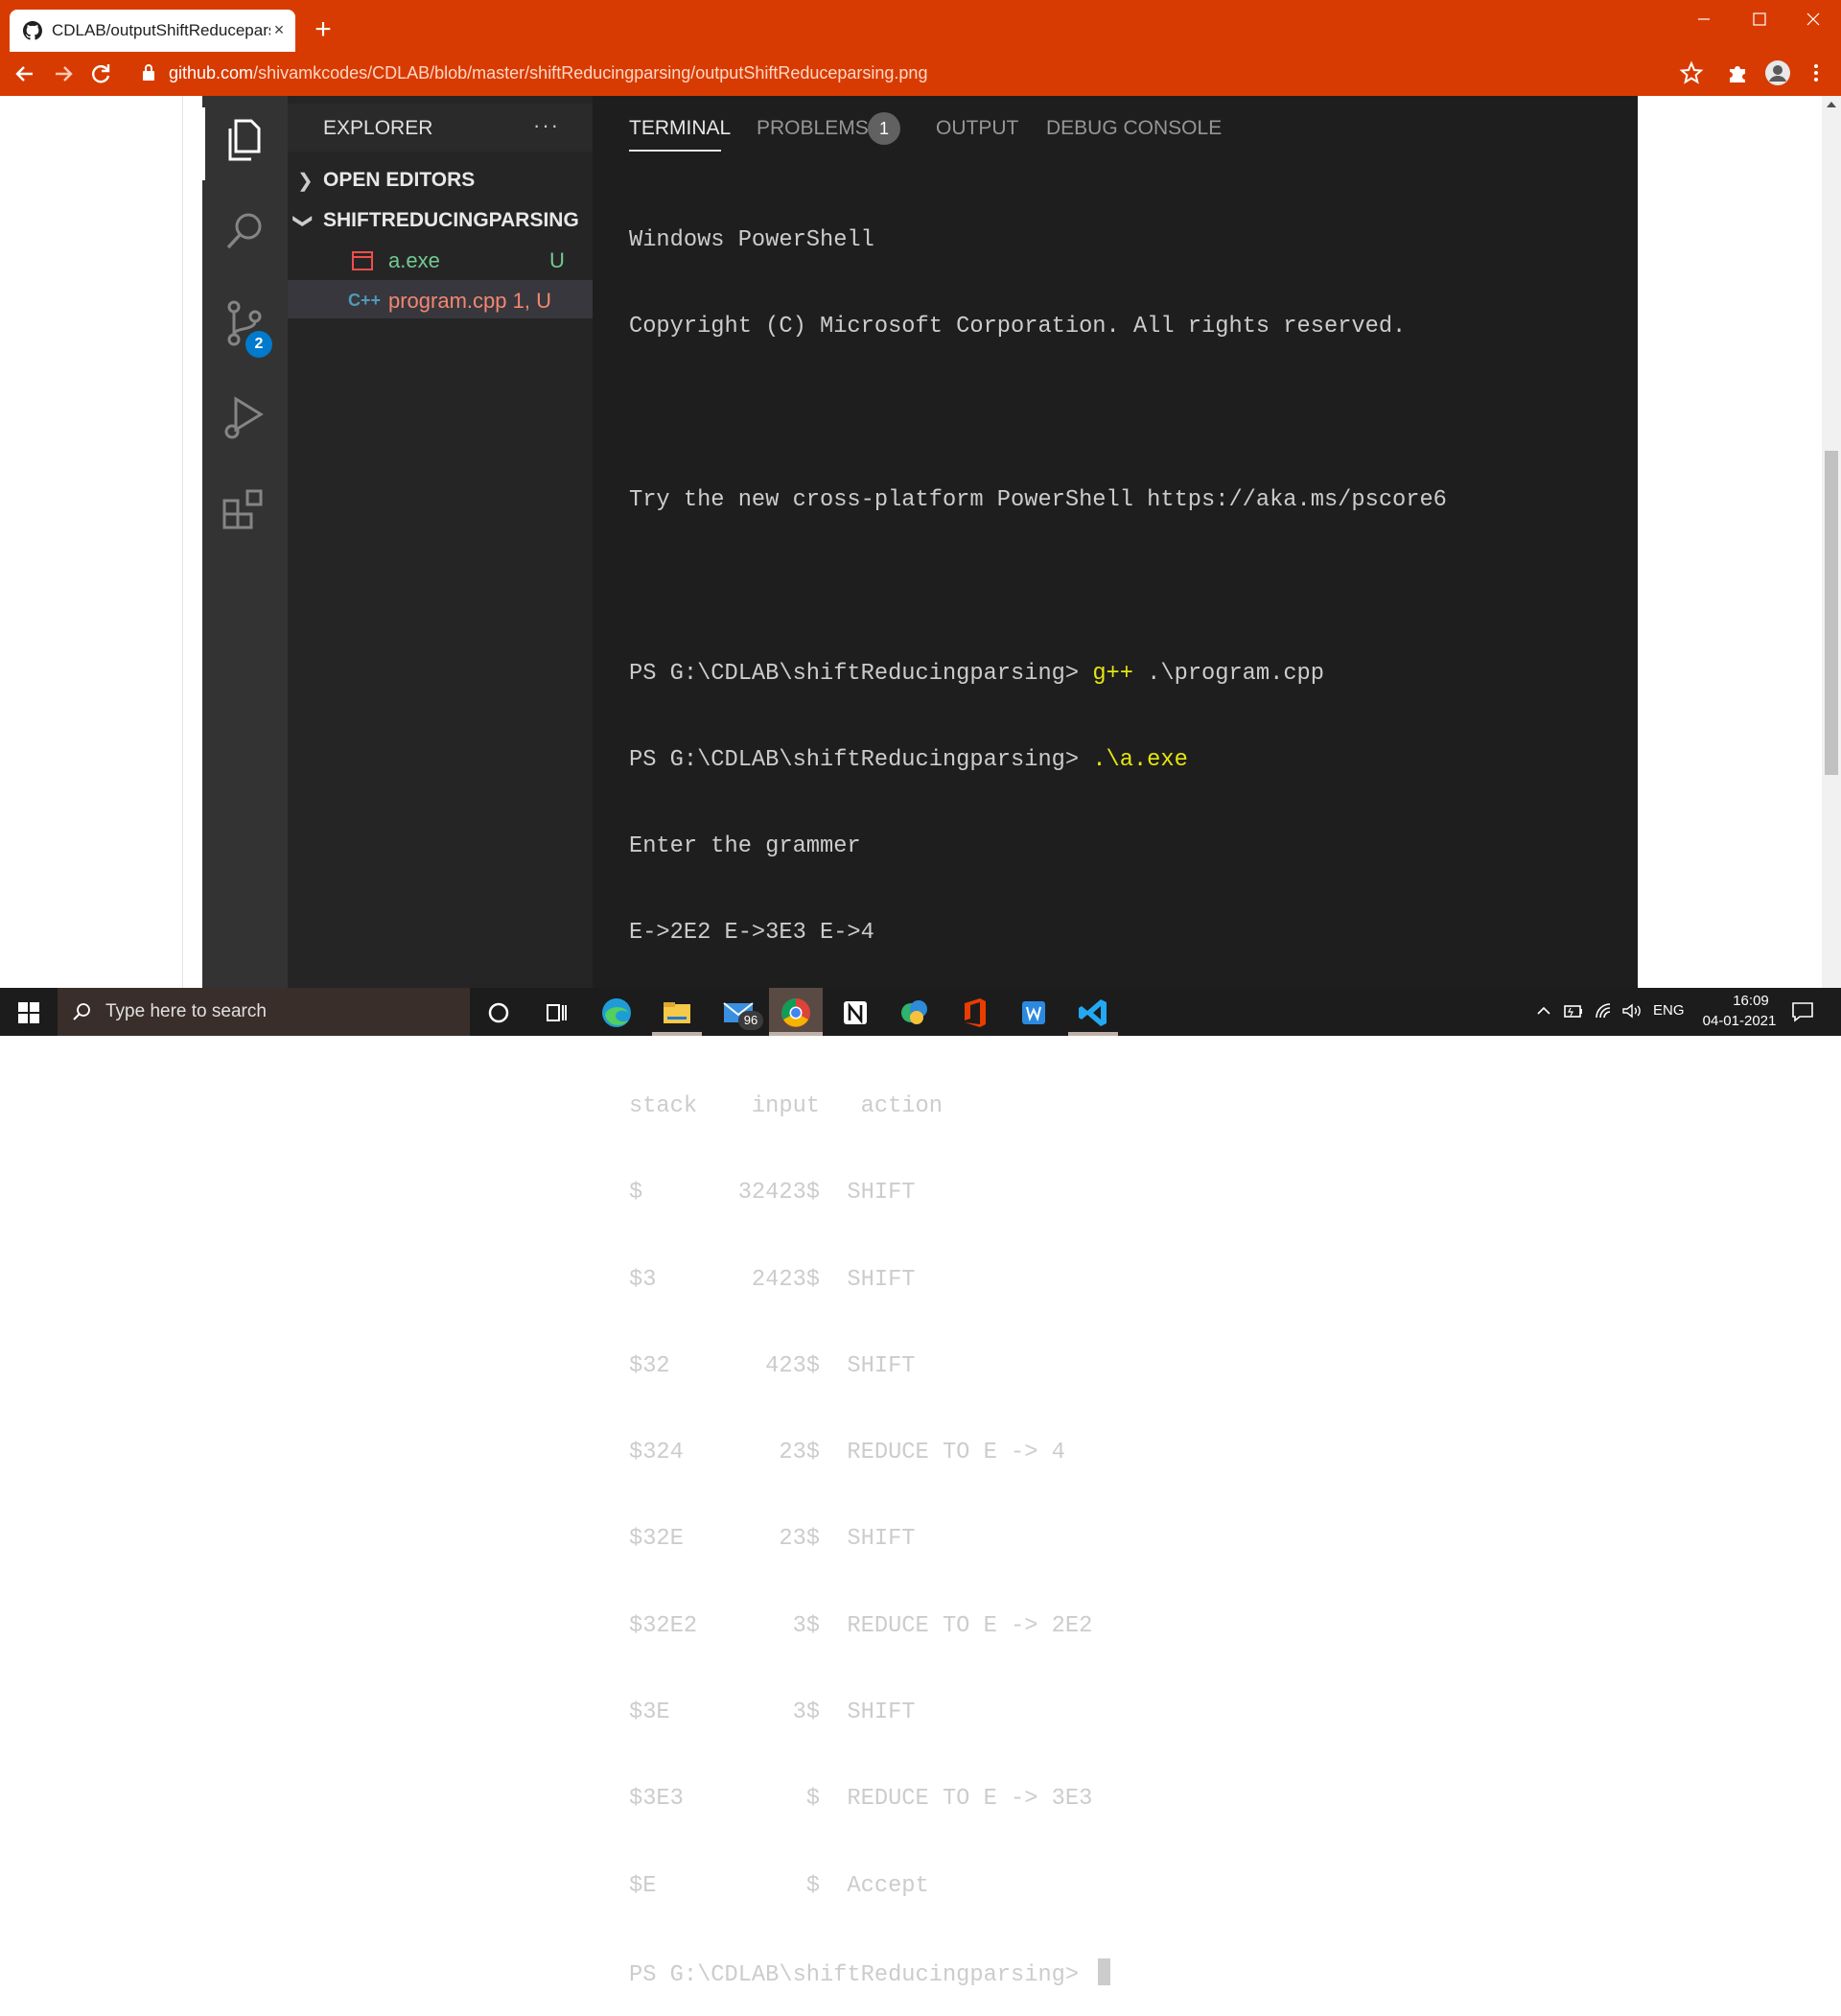  I want to click on reload-icon, so click(101, 73).